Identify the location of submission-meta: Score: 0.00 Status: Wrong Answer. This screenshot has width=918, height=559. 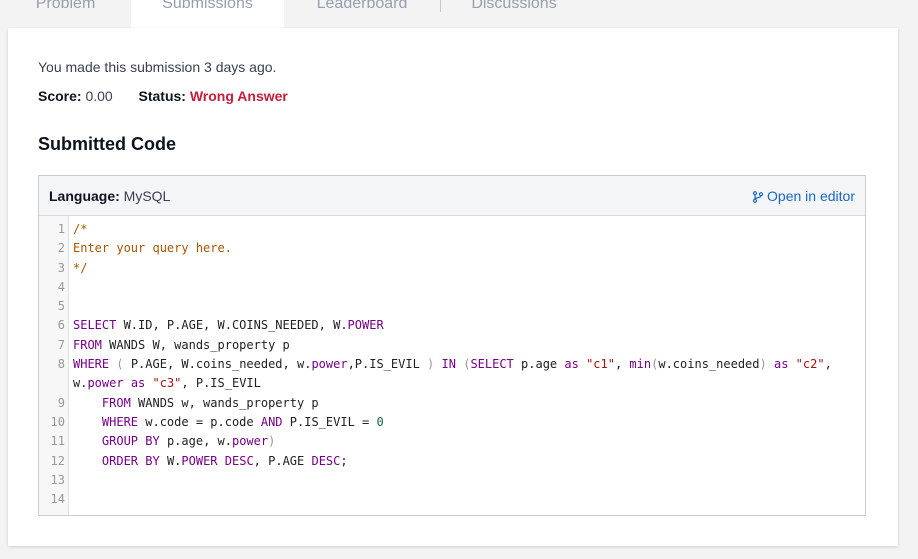
(163, 96).